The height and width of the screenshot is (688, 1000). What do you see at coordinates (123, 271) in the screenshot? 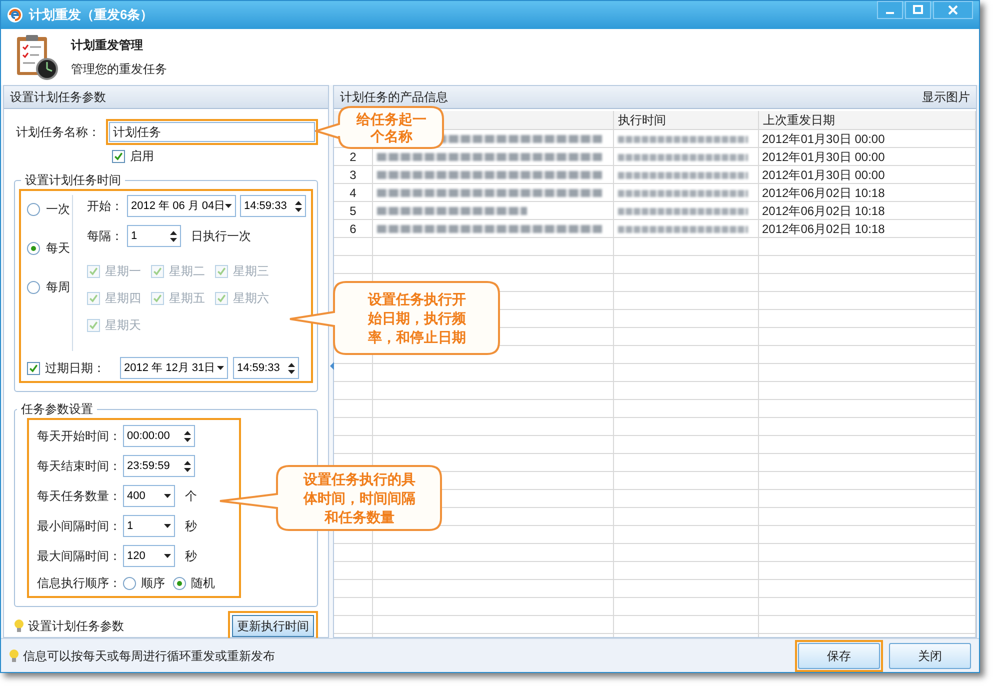
I see `checkbox-label: 星期一` at bounding box center [123, 271].